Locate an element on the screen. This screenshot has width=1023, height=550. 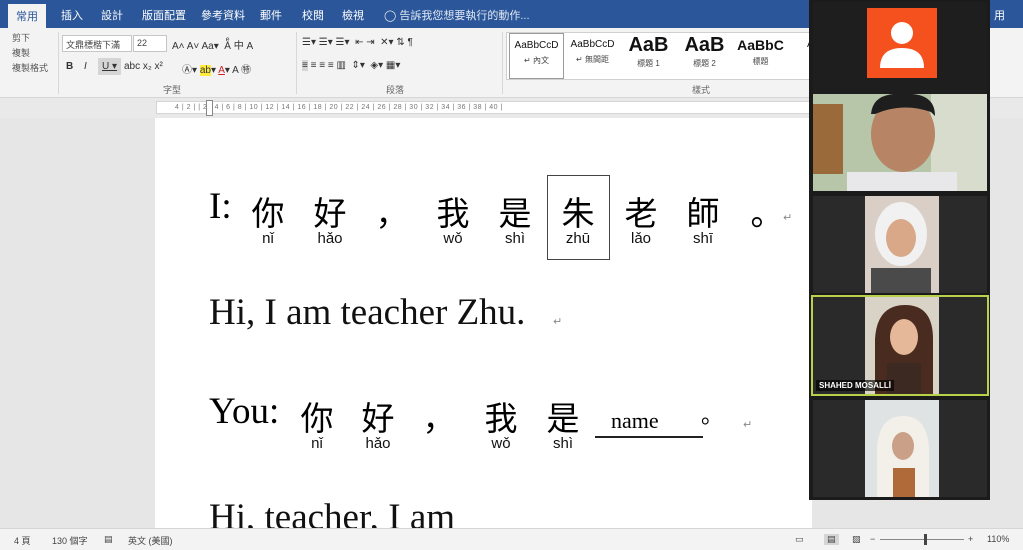
style-name: 標題 is located at coordinates (760, 61).